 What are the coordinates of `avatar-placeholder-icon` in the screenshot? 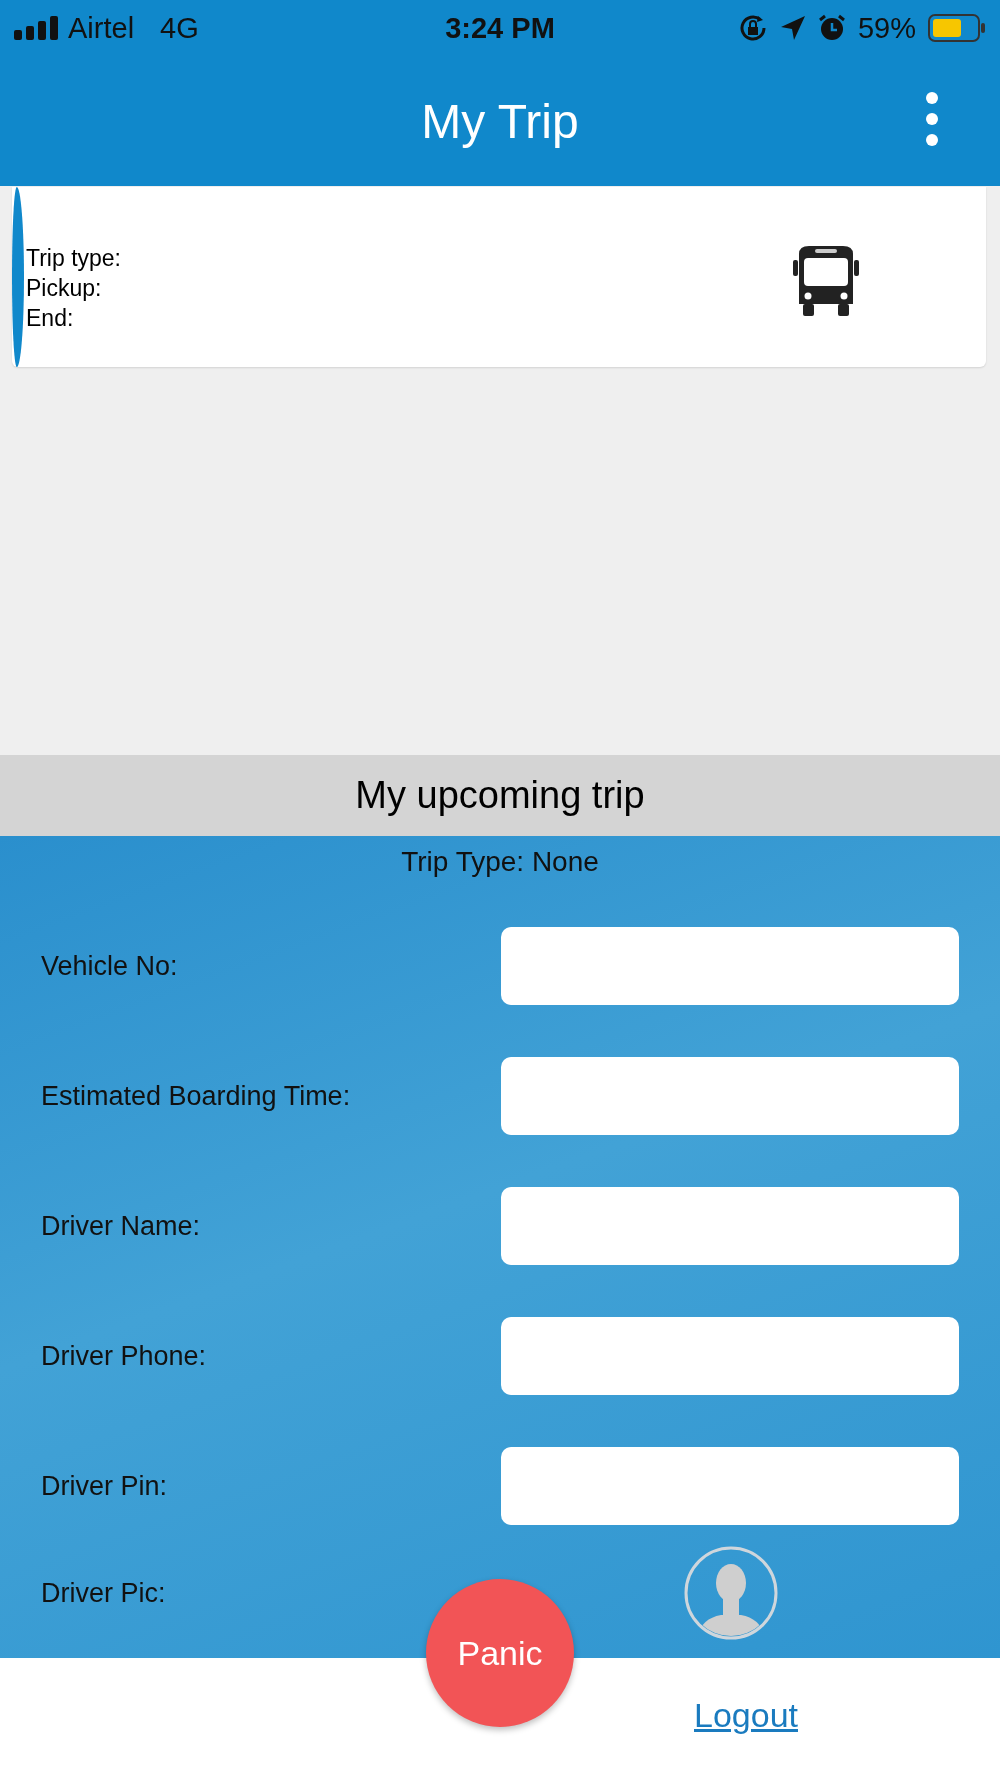 It's located at (731, 1593).